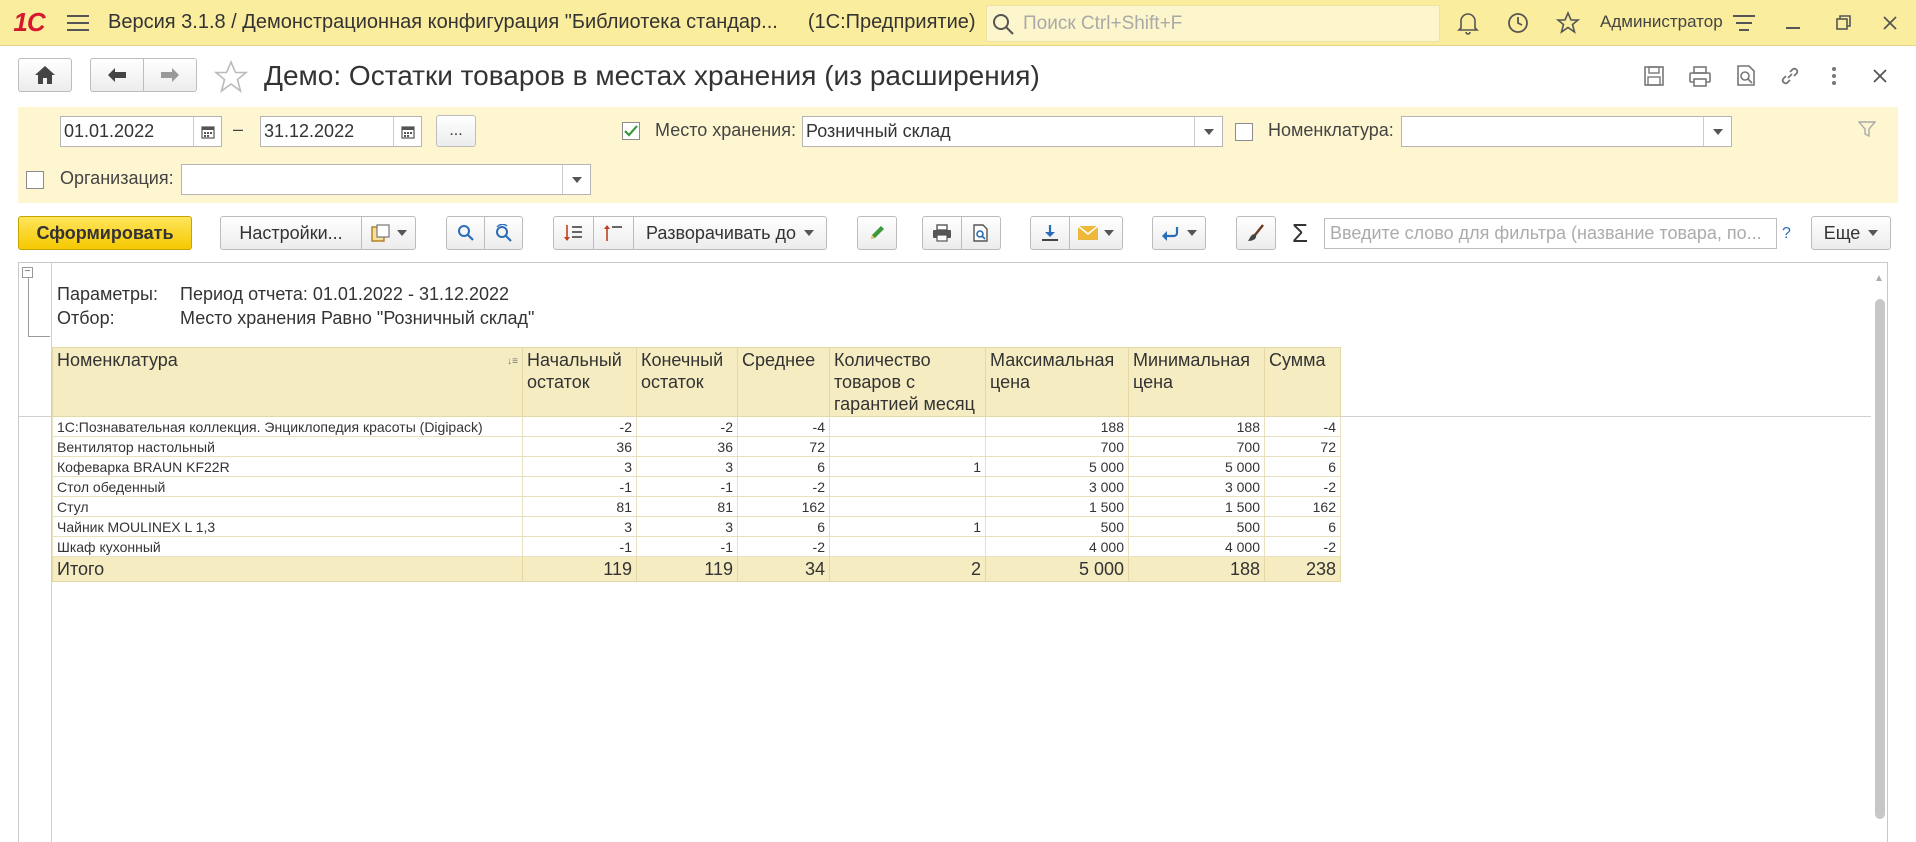 Image resolution: width=1916 pixels, height=842 pixels. I want to click on close-form-icon, so click(1880, 76).